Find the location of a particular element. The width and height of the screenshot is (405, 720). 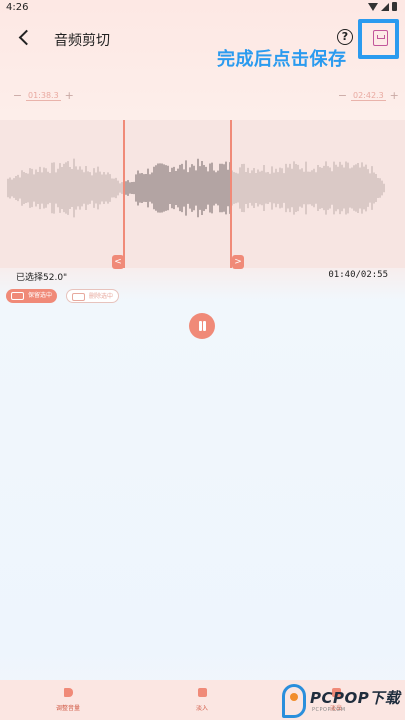

end-time-value: 02:42.3 is located at coordinates (368, 96).